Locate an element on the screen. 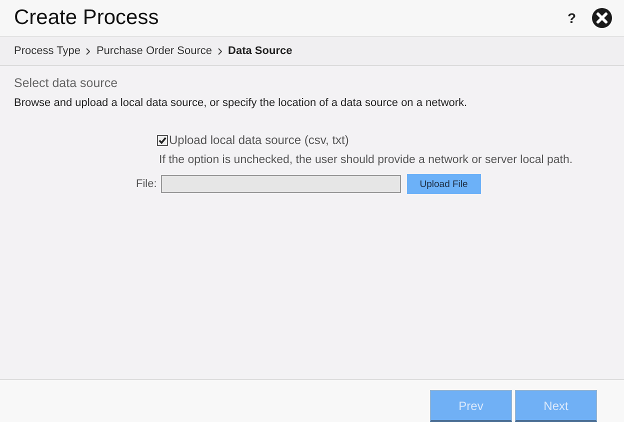 This screenshot has height=422, width=624. hint-text: If the option is unchecked, the user should provide a network or server local path. is located at coordinates (366, 160).